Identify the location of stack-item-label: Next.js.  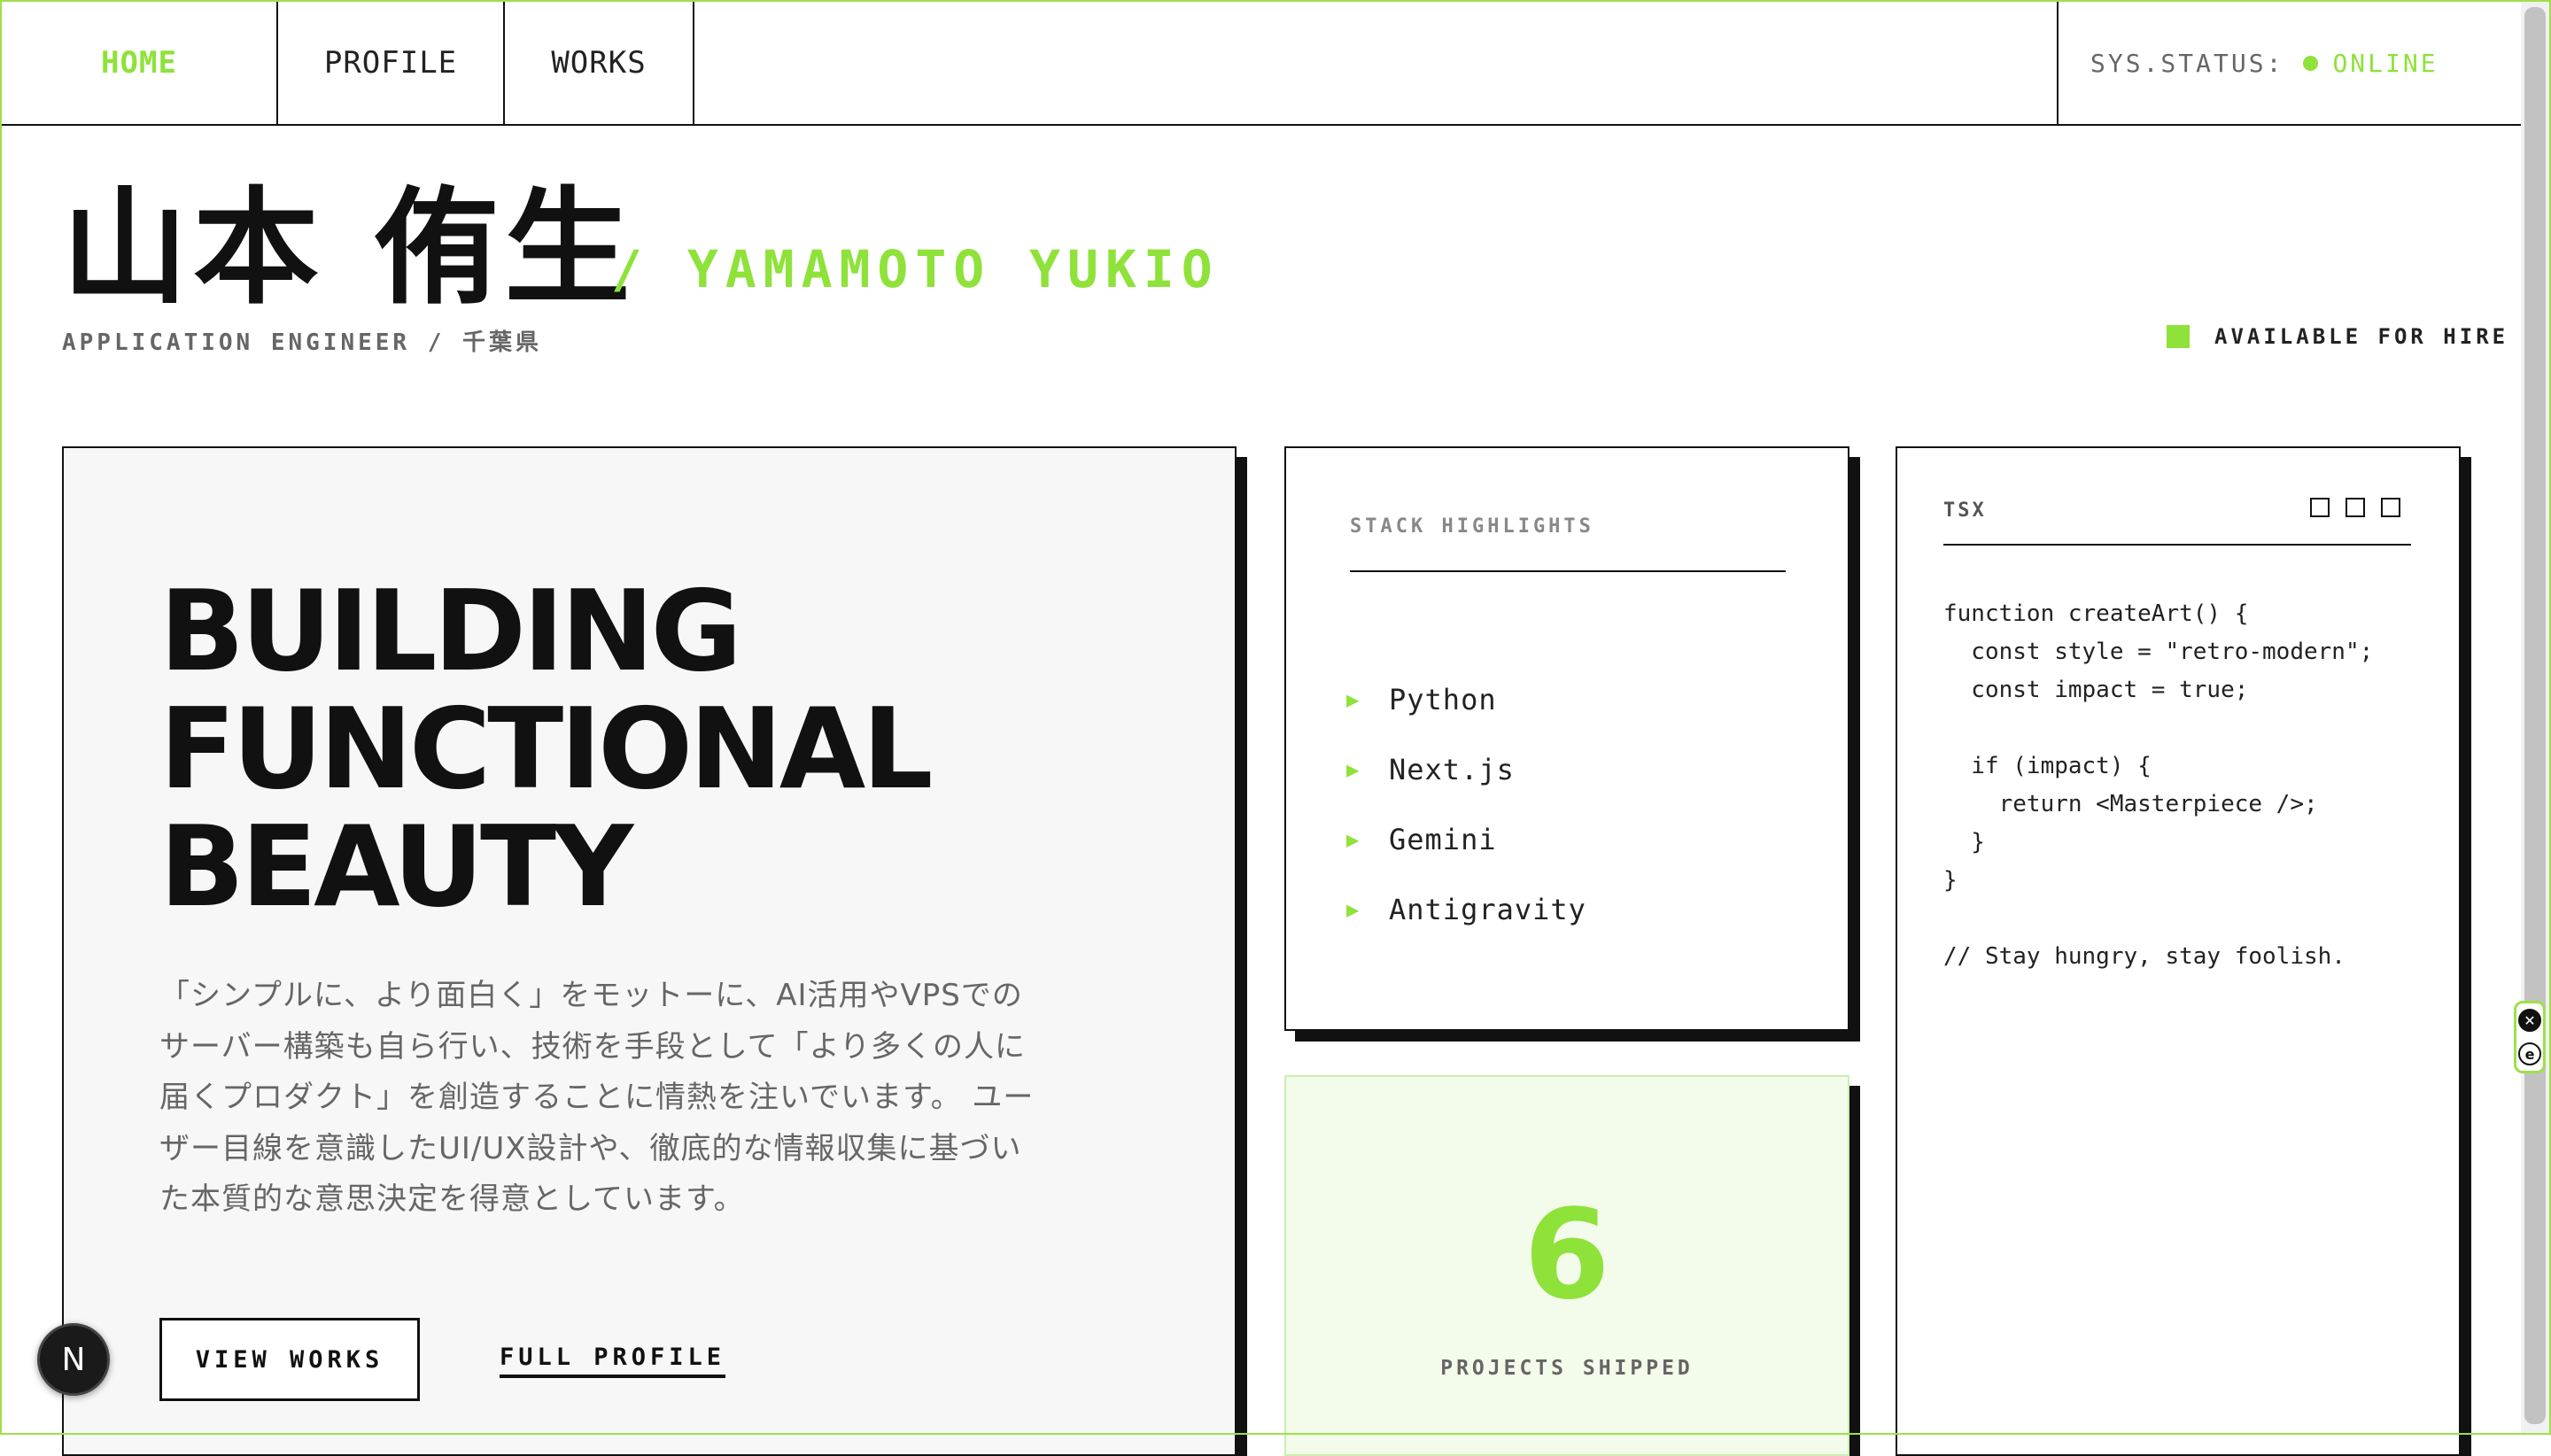
(1452, 769).